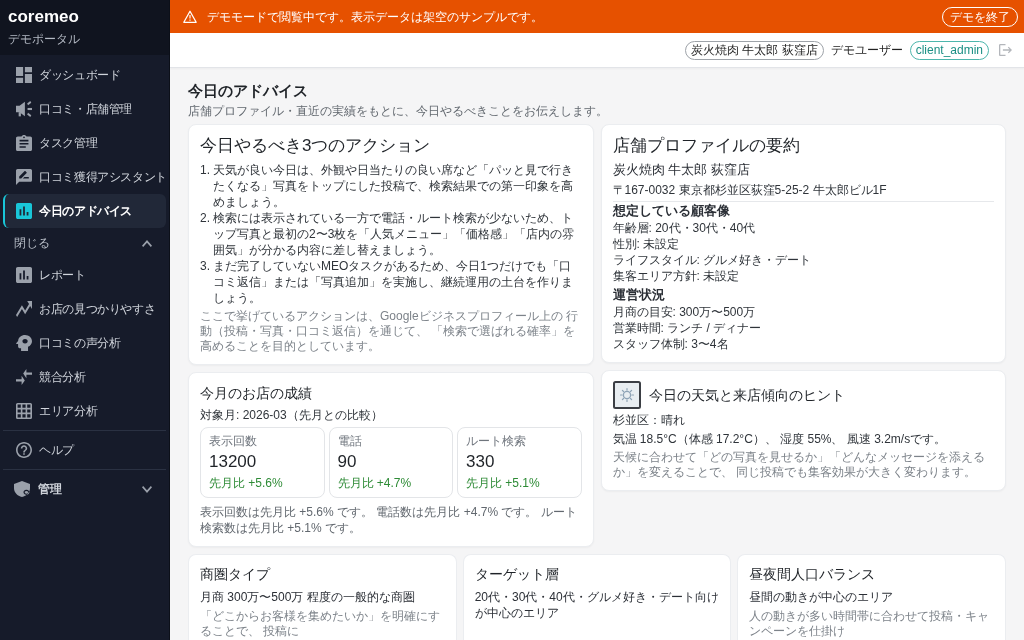 The image size is (1024, 640). What do you see at coordinates (375, 483) in the screenshot?
I see `metric-change: 先月比 +4.7%` at bounding box center [375, 483].